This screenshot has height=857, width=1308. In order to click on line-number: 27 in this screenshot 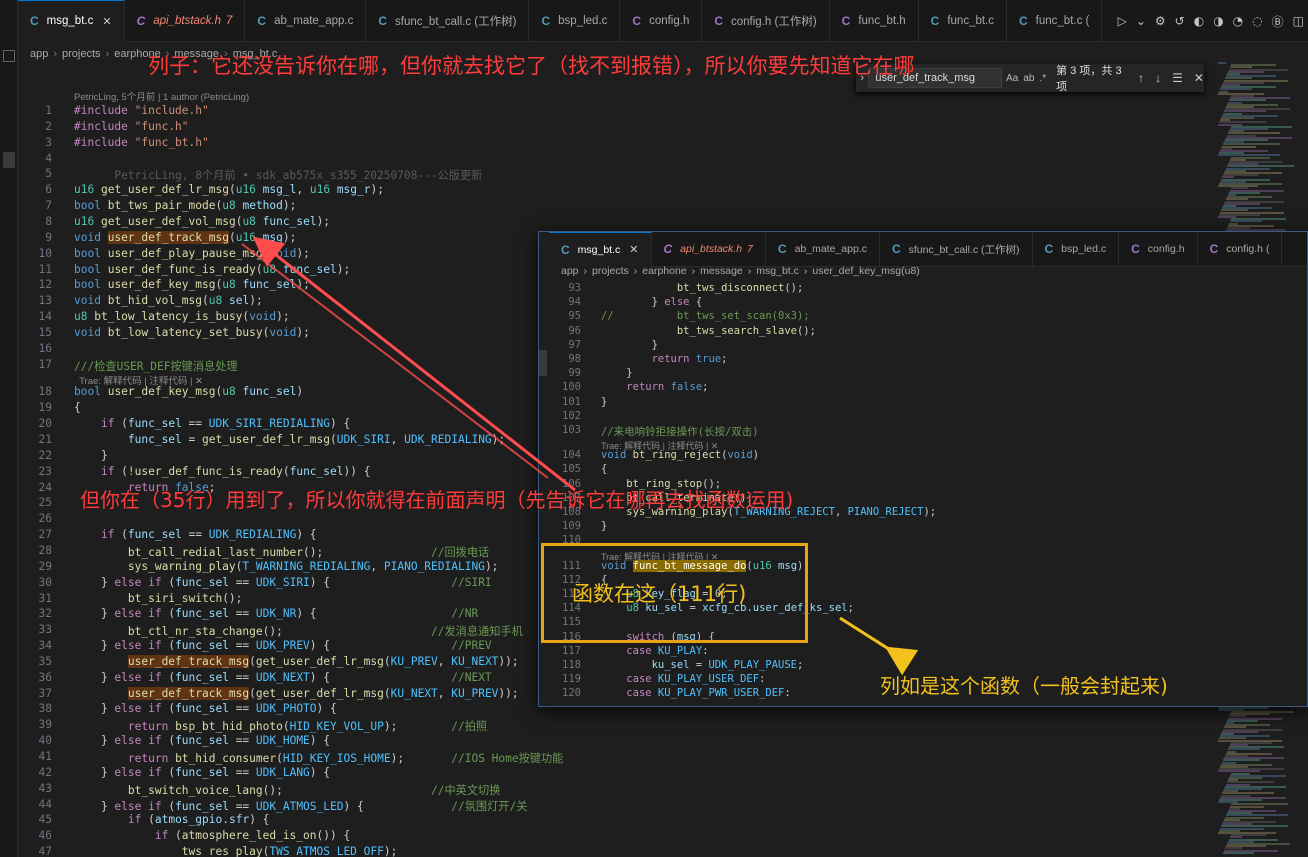, I will do `click(45, 535)`.